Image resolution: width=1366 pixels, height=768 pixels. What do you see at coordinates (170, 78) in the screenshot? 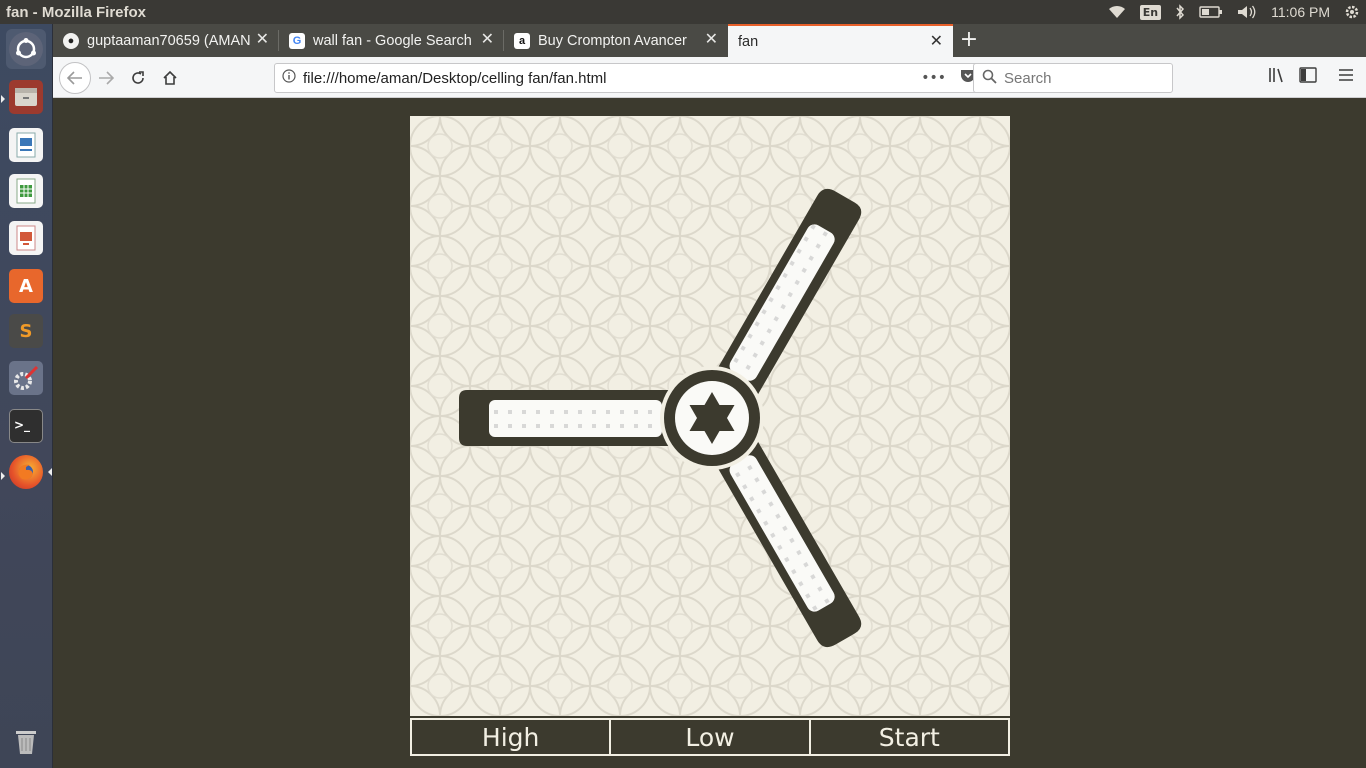
I see `home-button` at bounding box center [170, 78].